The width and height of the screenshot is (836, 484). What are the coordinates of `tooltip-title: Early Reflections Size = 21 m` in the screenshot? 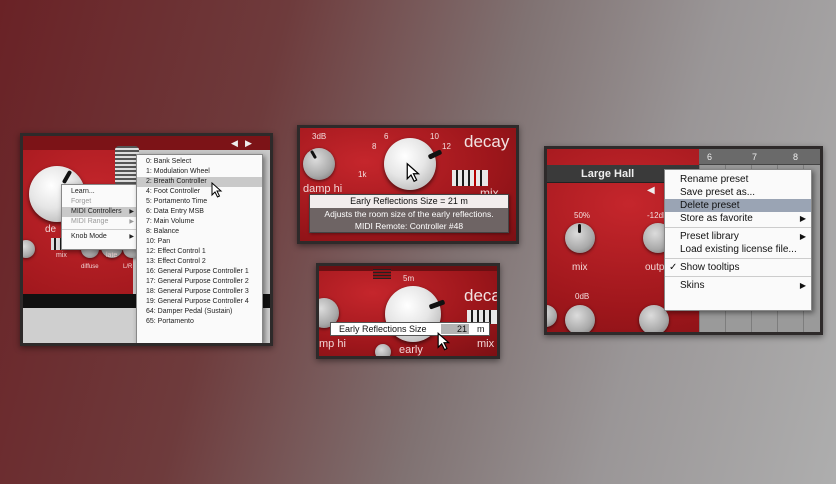 It's located at (409, 201).